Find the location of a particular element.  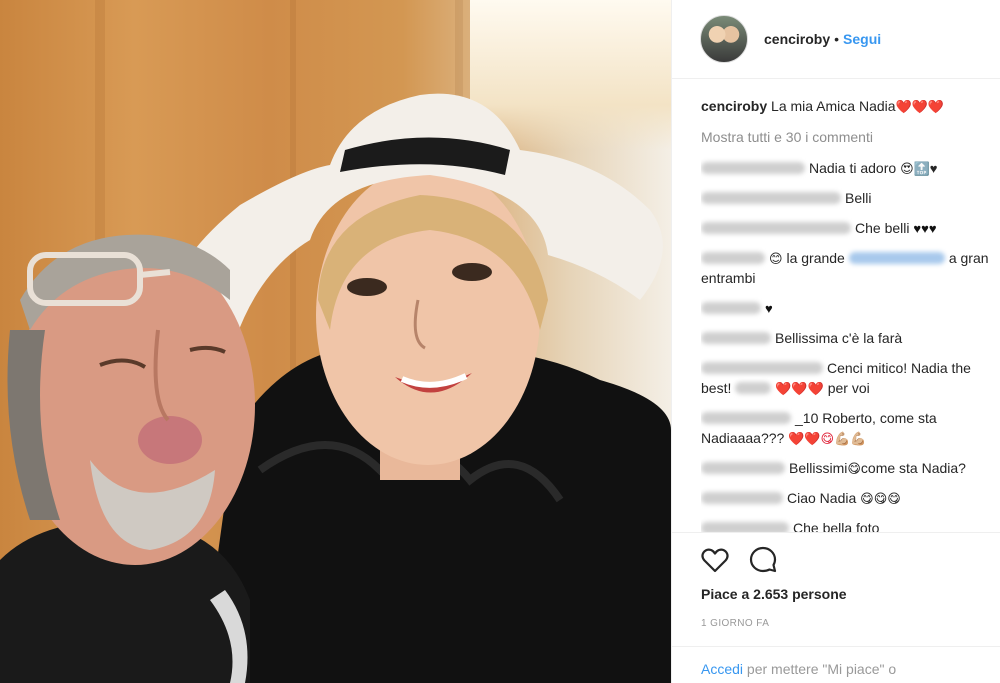

comment-text: la grande is located at coordinates (815, 258).